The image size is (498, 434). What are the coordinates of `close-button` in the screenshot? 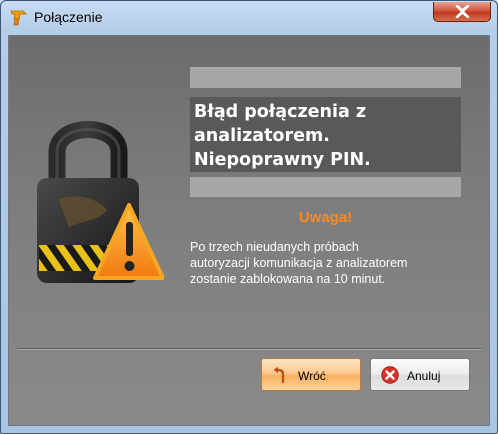 It's located at (462, 12).